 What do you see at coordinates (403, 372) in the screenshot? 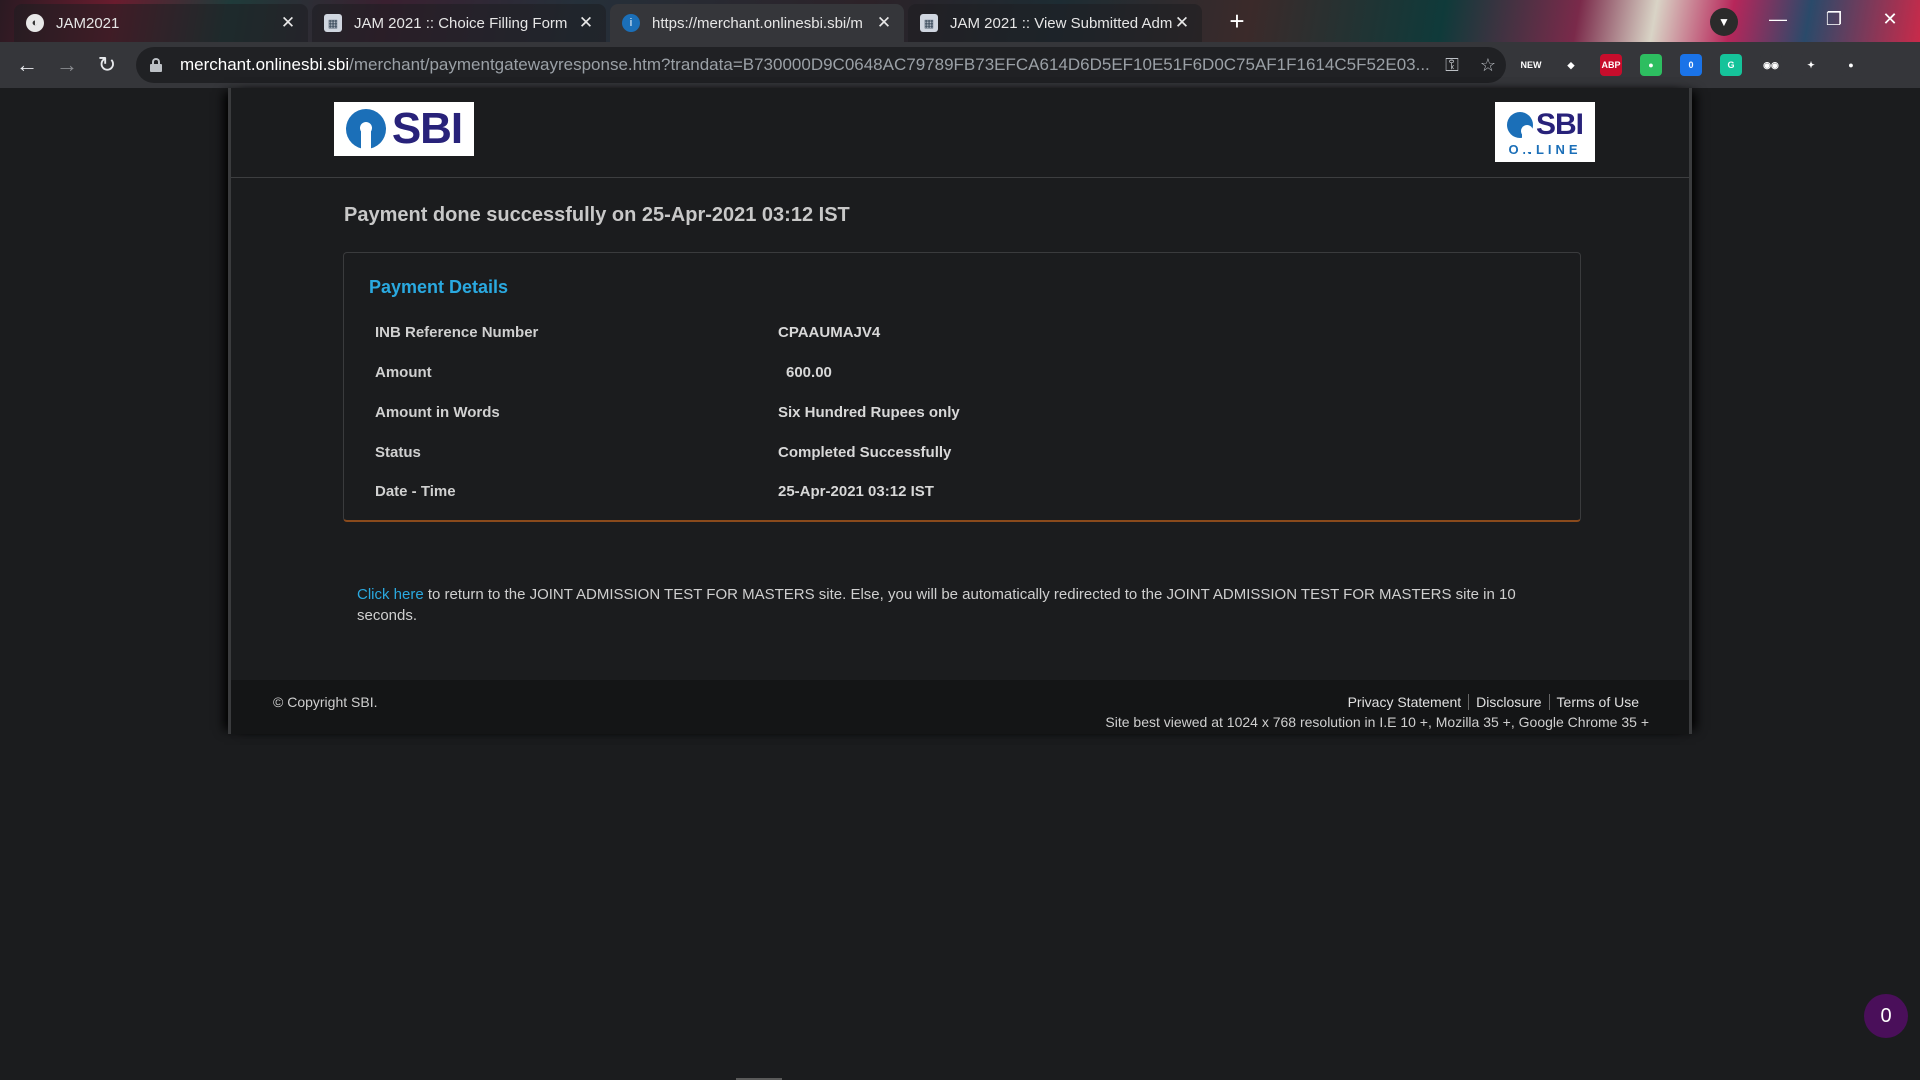
I see `detail-label: Amount` at bounding box center [403, 372].